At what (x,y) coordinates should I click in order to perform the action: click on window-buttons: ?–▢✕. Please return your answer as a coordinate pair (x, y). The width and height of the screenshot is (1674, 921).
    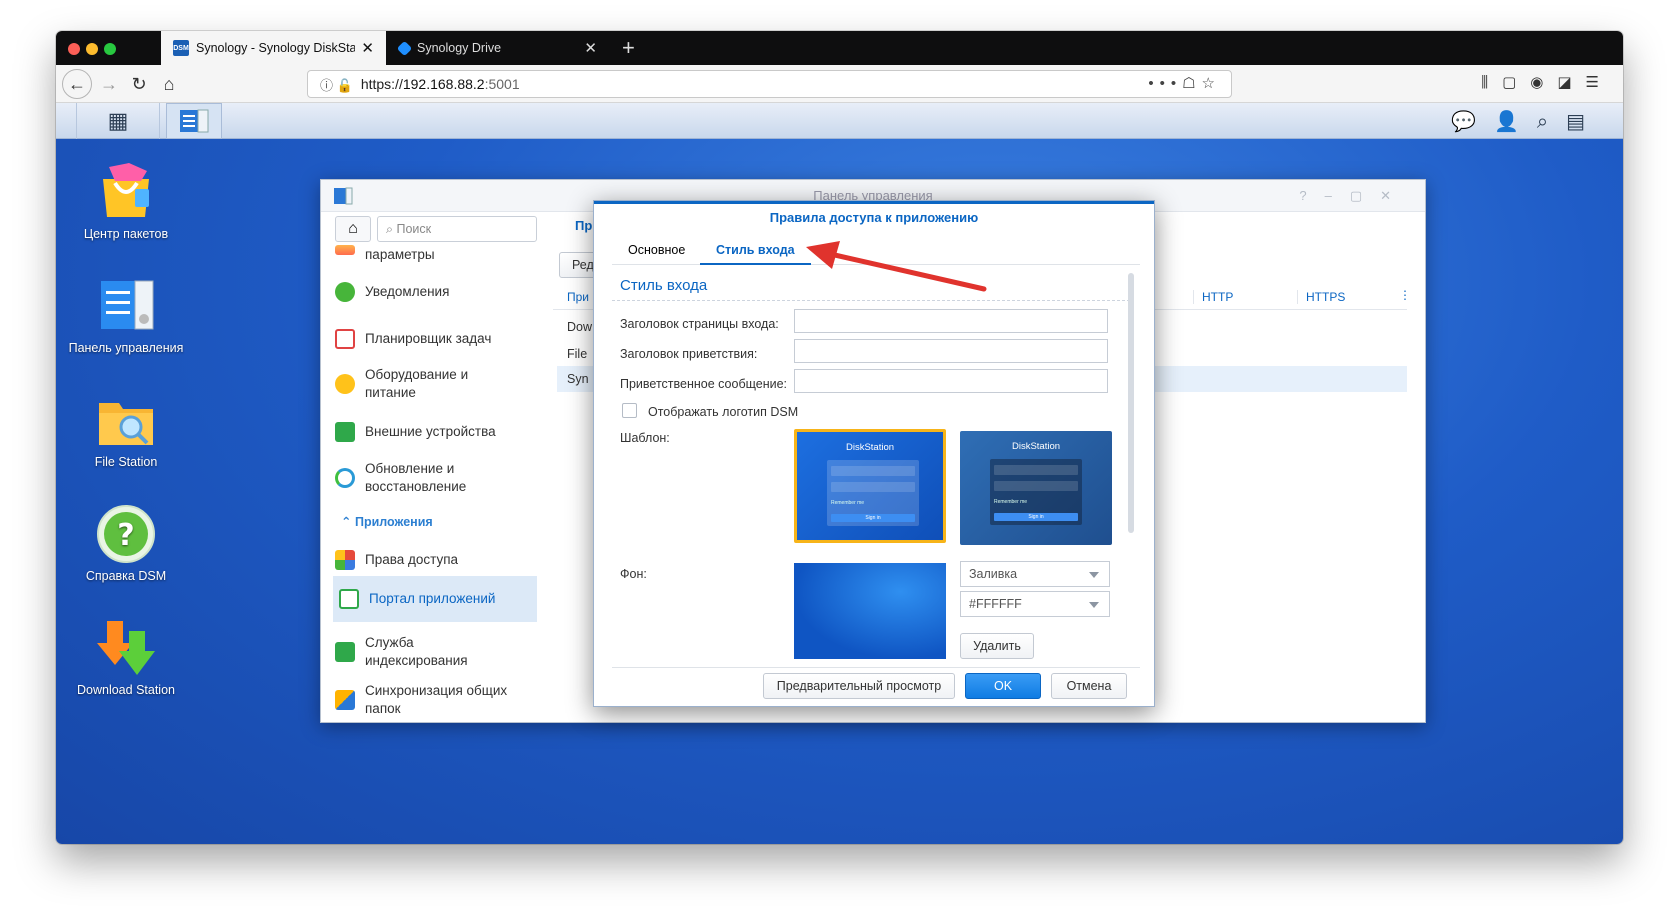
    Looking at the image, I should click on (1354, 196).